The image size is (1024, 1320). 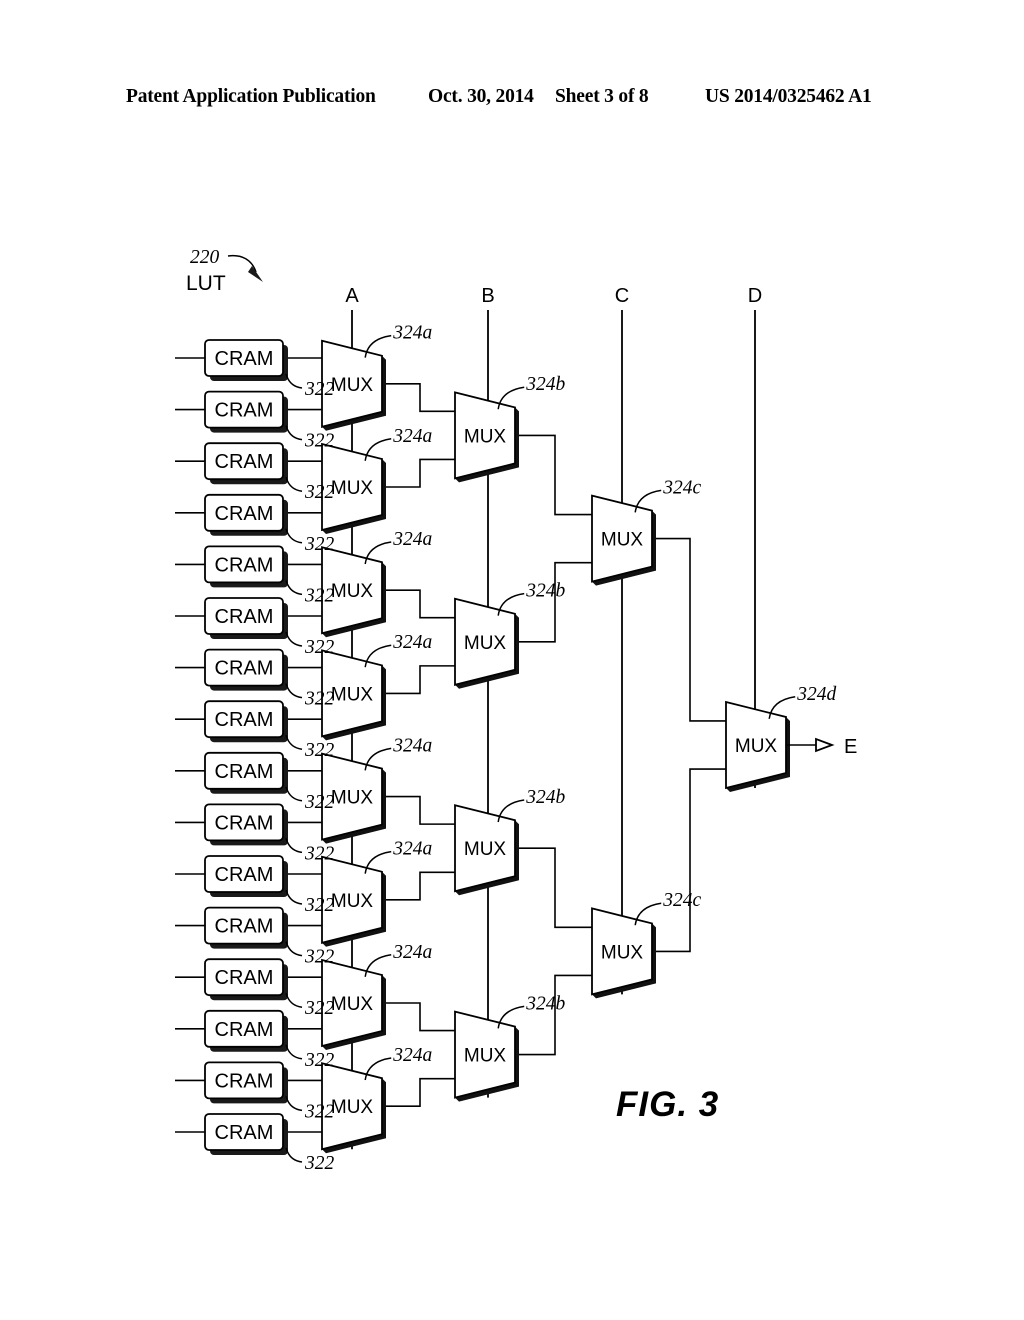 I want to click on output-label: E, so click(x=850, y=747).